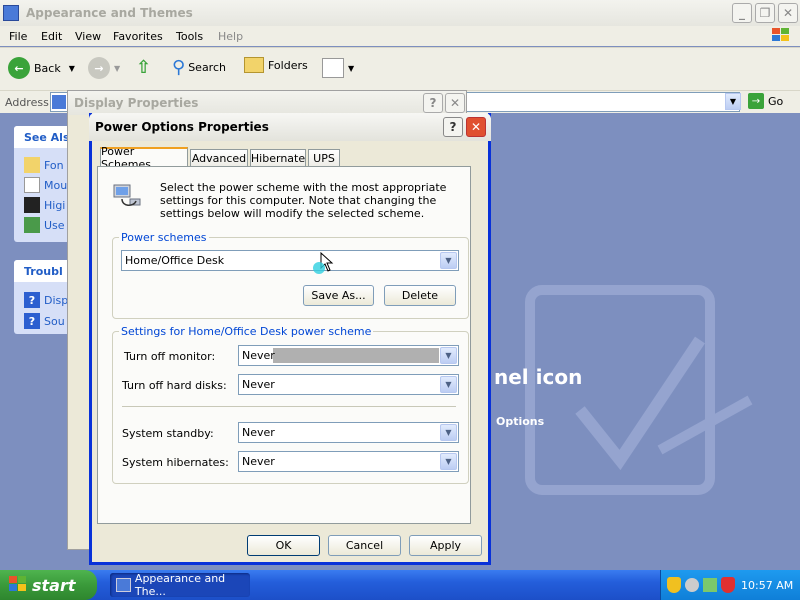 The image size is (800, 600). I want to click on clock: 10:57 AM, so click(767, 585).